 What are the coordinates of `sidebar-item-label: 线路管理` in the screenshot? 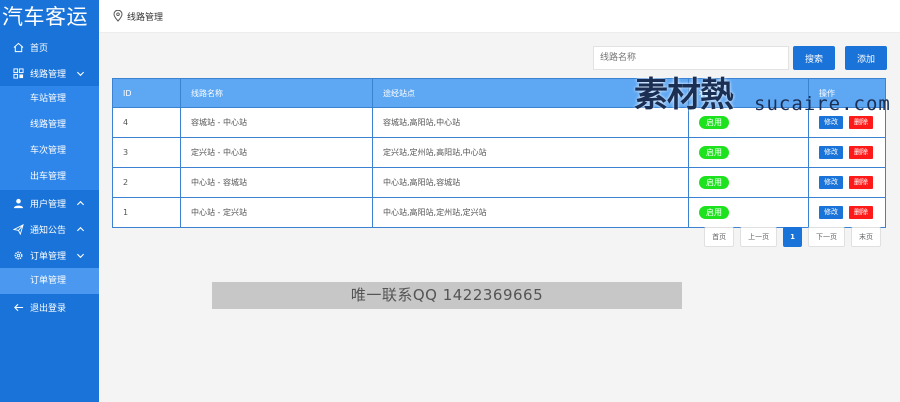 It's located at (48, 74).